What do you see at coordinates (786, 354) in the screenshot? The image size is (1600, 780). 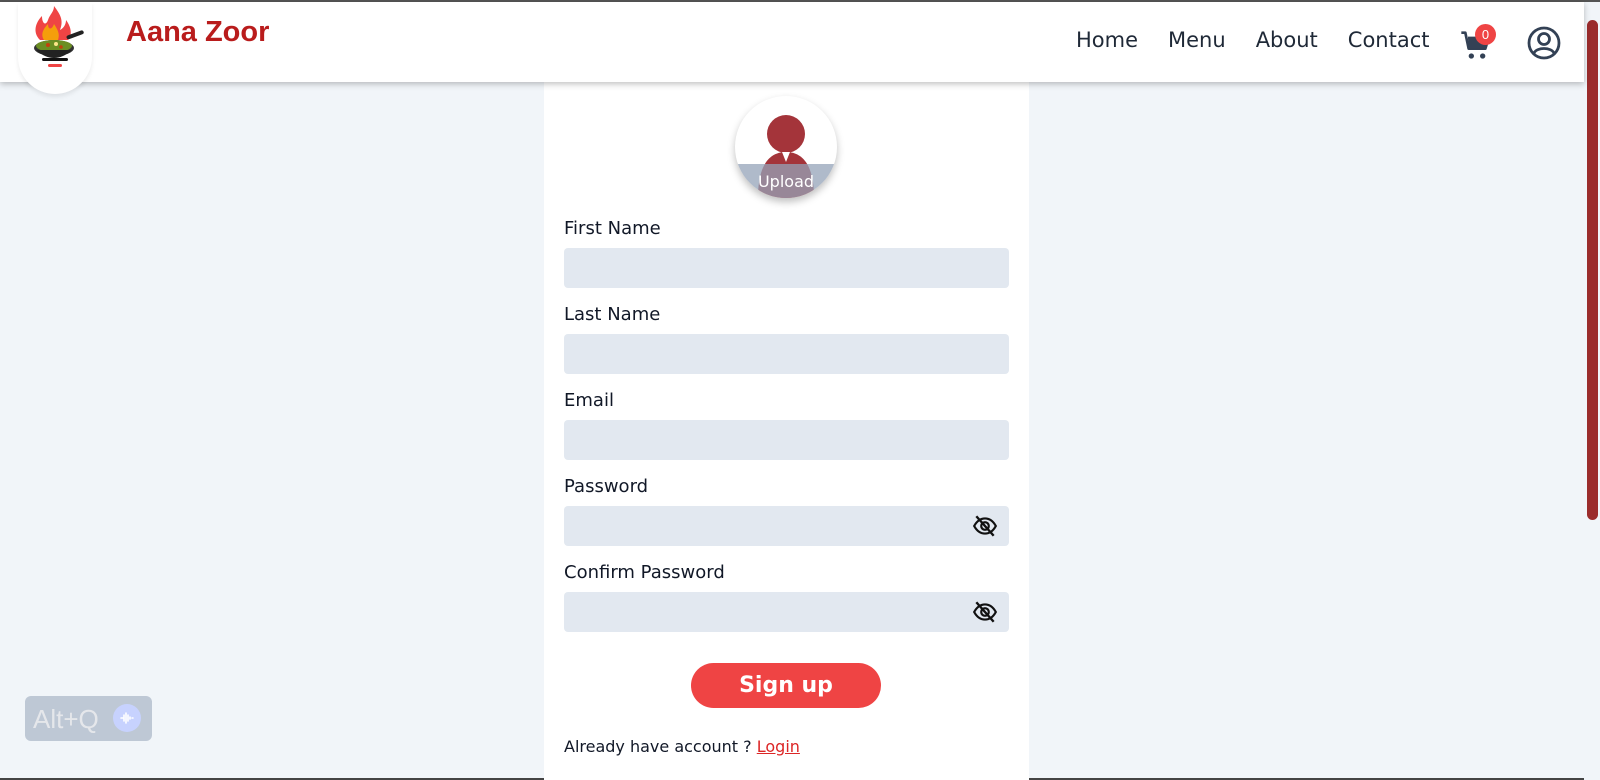 I see `last-name-input` at bounding box center [786, 354].